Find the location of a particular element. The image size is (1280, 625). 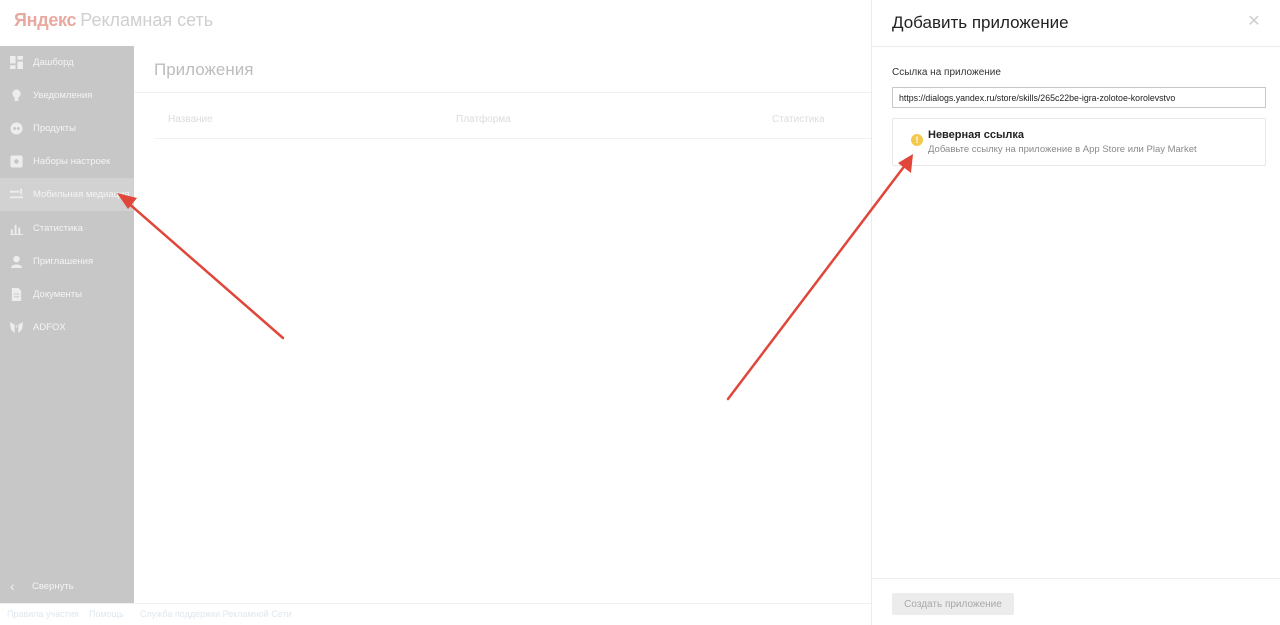

footer-link-help: Помощь is located at coordinates (106, 614).